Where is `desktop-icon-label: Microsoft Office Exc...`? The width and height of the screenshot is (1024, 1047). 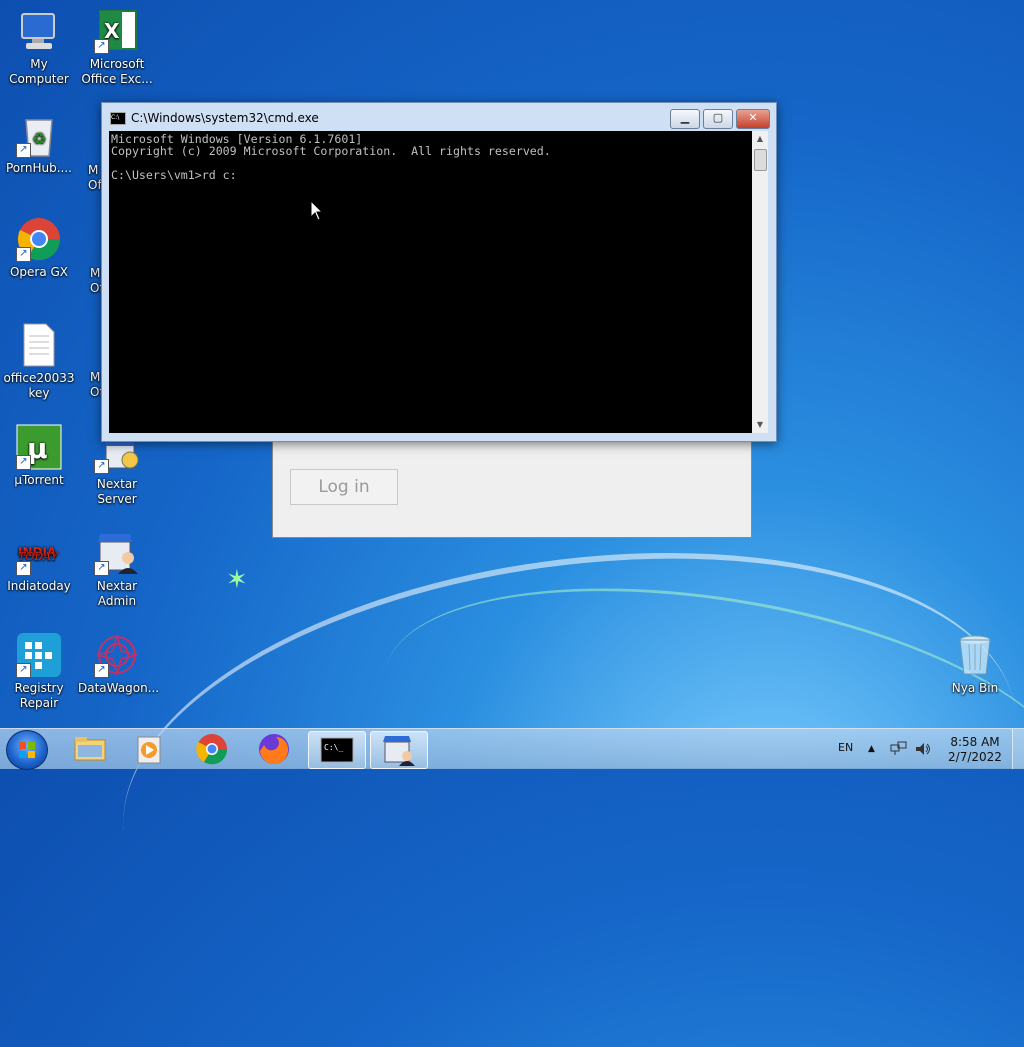 desktop-icon-label: Microsoft Office Exc... is located at coordinates (117, 71).